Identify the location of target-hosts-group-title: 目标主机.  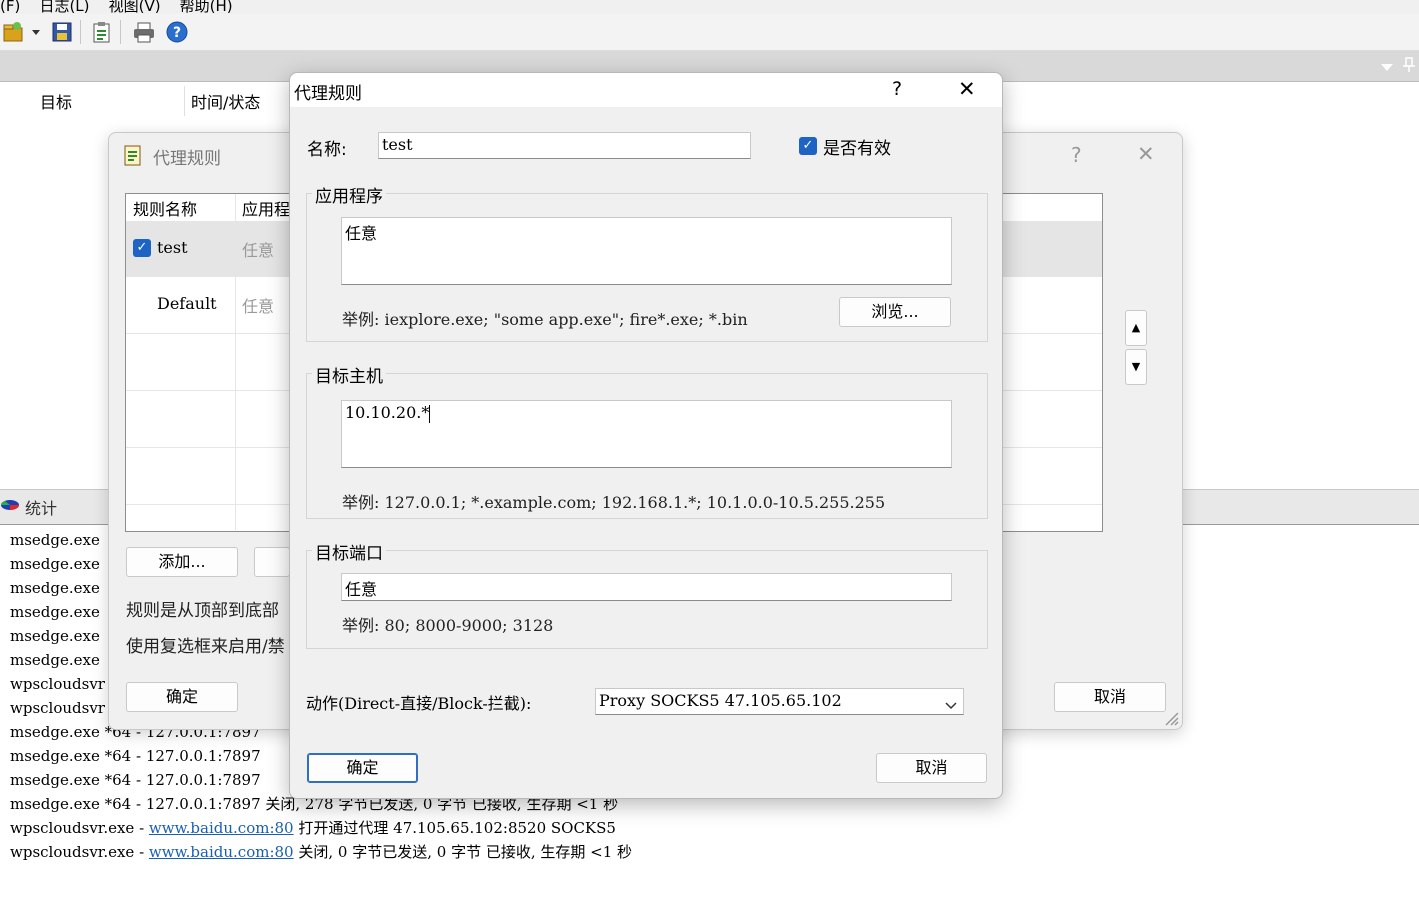
(349, 374).